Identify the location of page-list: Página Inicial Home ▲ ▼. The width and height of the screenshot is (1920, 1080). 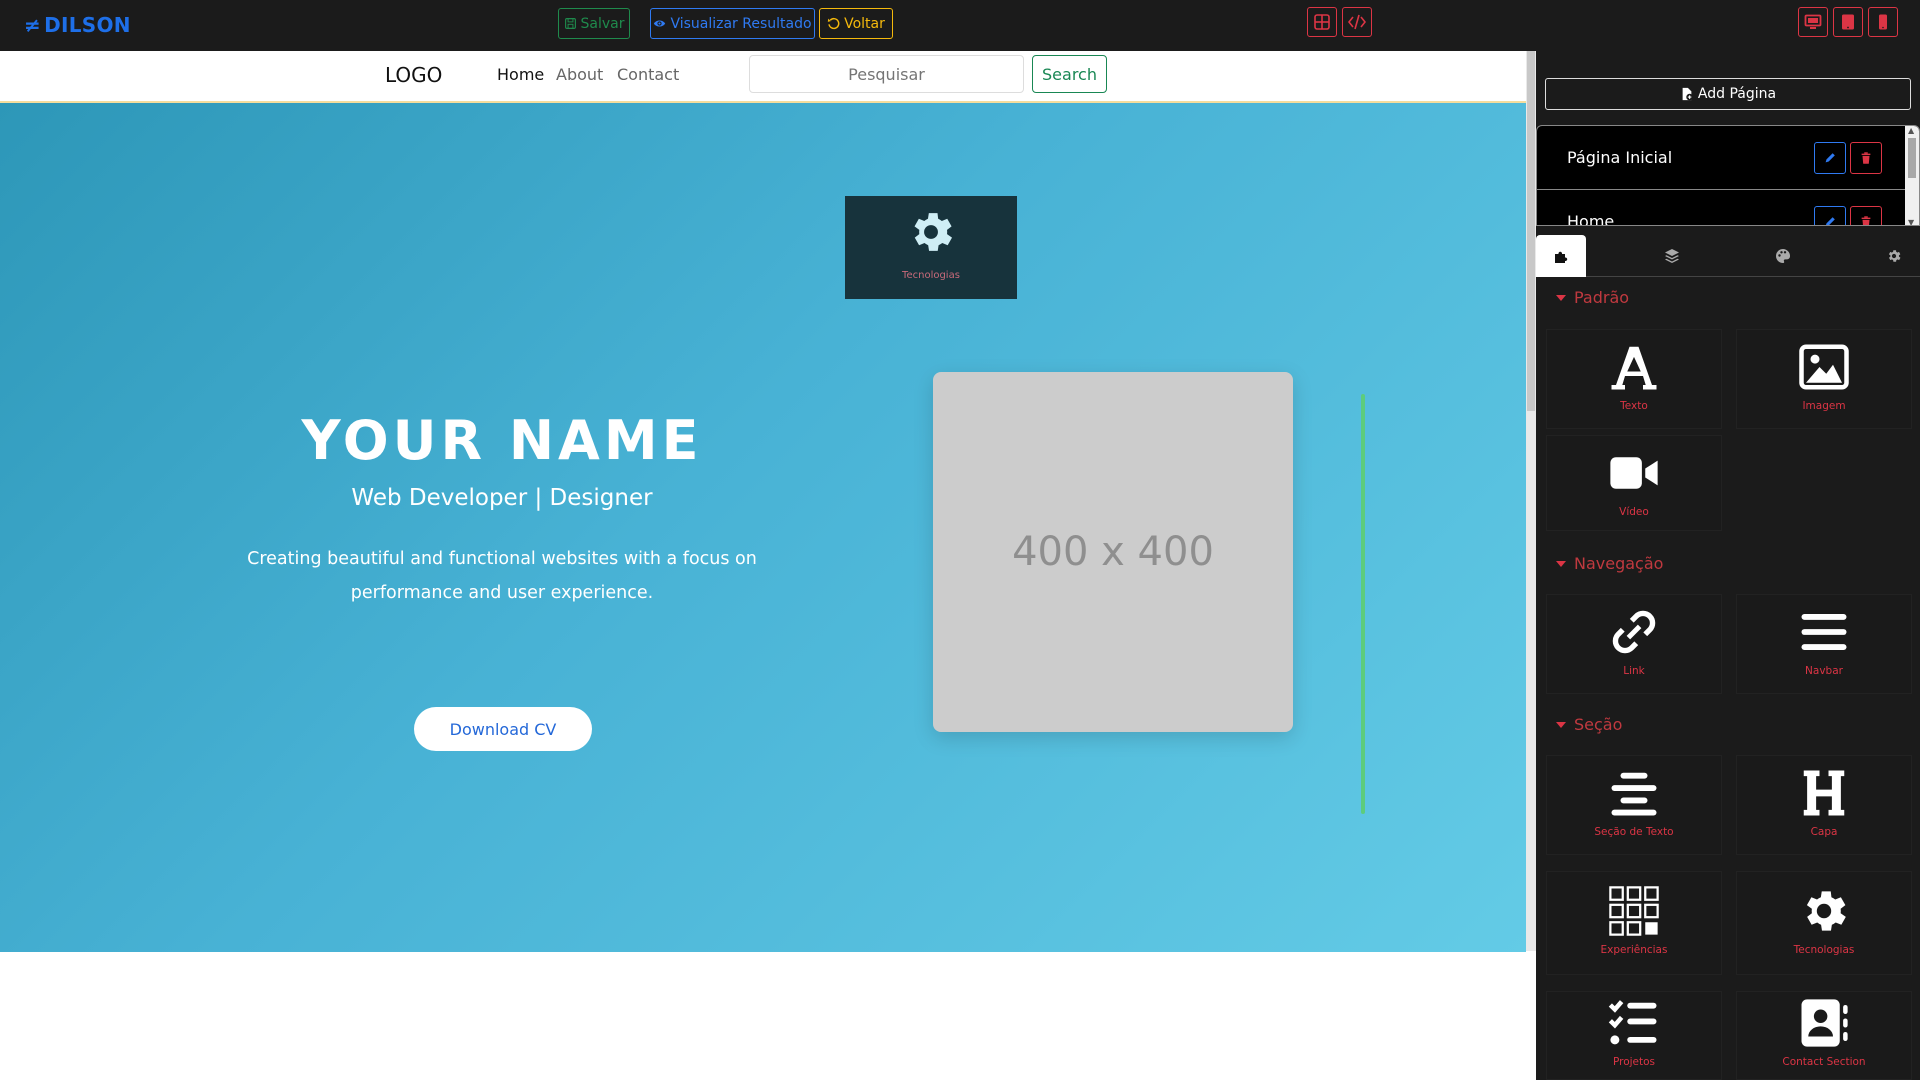
(1728, 175).